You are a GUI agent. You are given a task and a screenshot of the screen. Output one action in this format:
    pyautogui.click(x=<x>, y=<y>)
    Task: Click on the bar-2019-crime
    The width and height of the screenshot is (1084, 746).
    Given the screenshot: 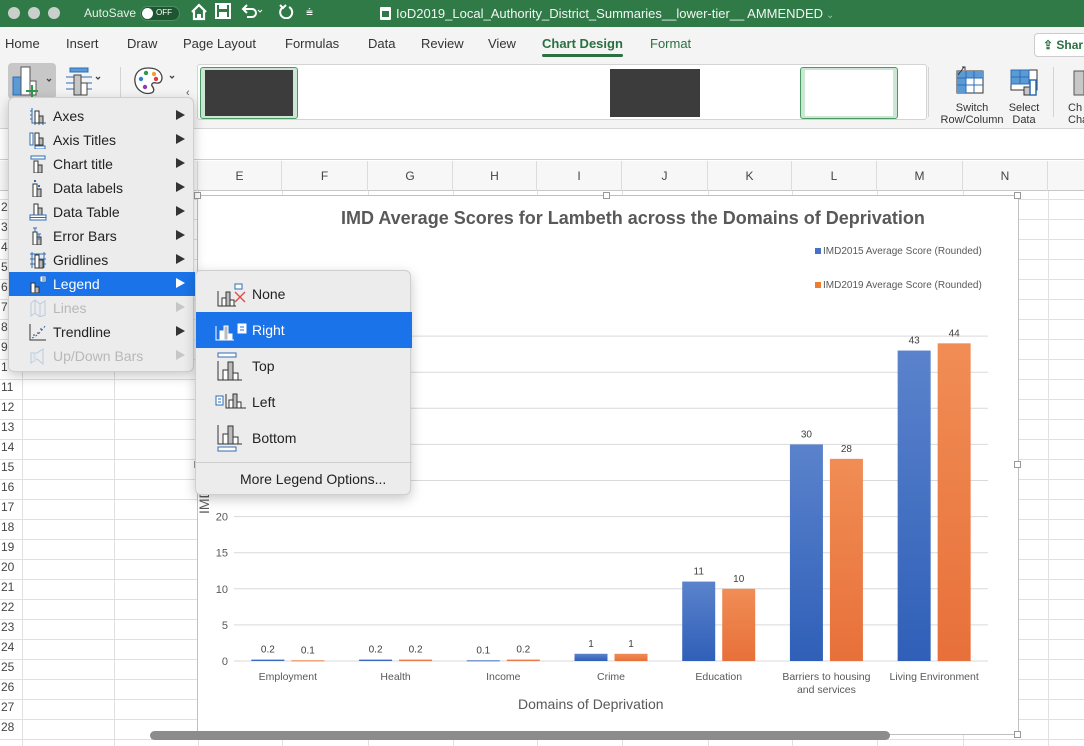 What is the action you would take?
    pyautogui.click(x=631, y=657)
    